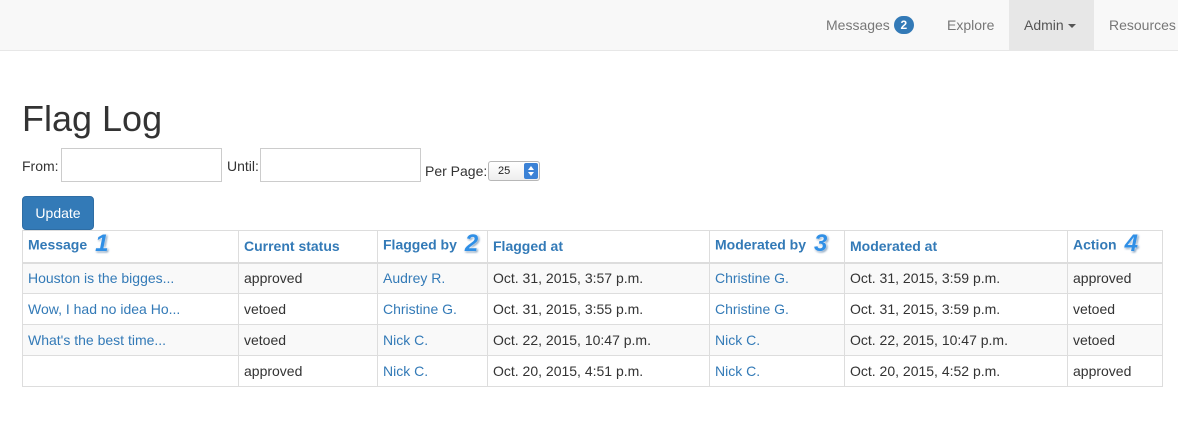 The height and width of the screenshot is (433, 1178). What do you see at coordinates (414, 278) in the screenshot?
I see `flagged-by-link: Audrey R.` at bounding box center [414, 278].